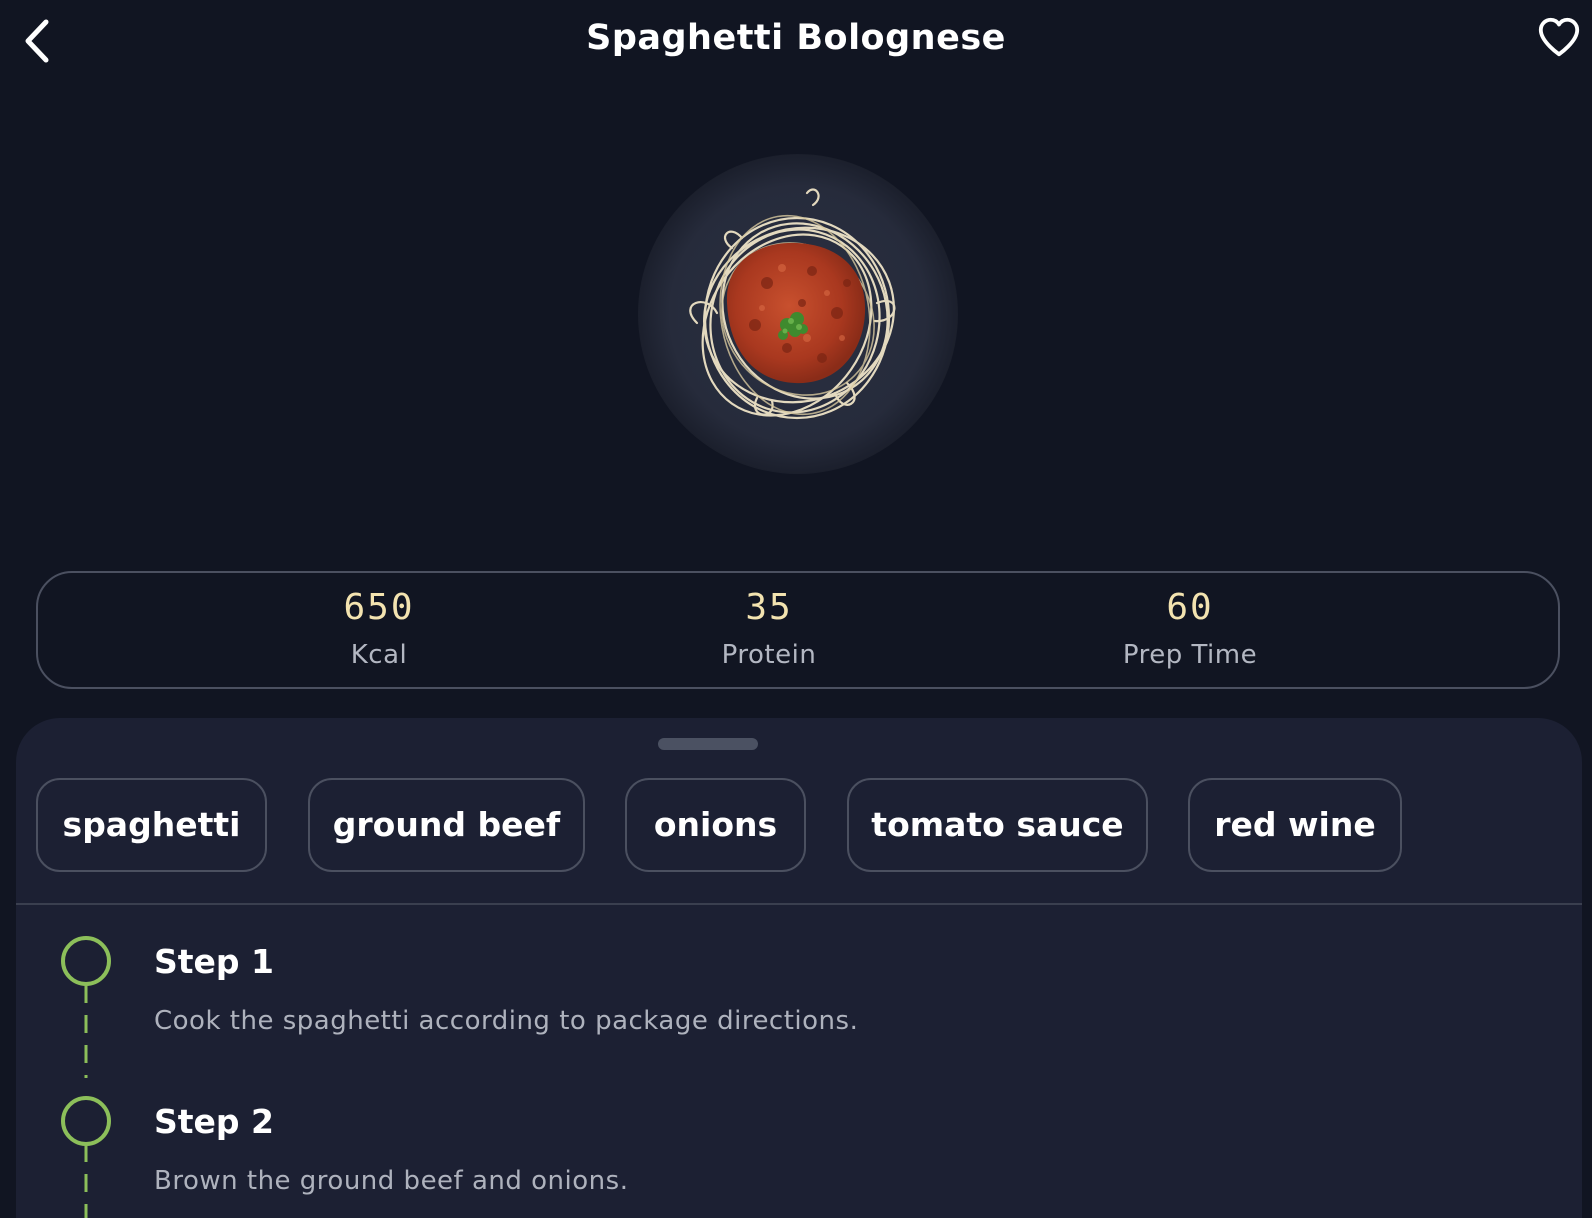  What do you see at coordinates (86, 961) in the screenshot?
I see `step-1-marker` at bounding box center [86, 961].